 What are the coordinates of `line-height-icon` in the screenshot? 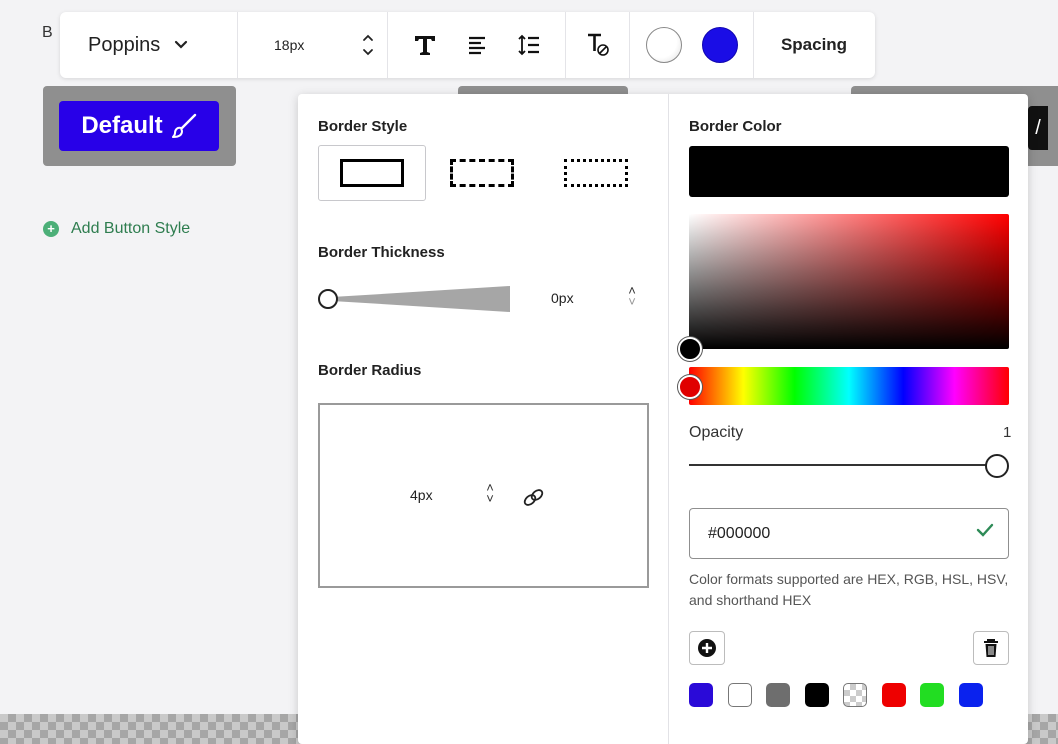 It's located at (529, 45).